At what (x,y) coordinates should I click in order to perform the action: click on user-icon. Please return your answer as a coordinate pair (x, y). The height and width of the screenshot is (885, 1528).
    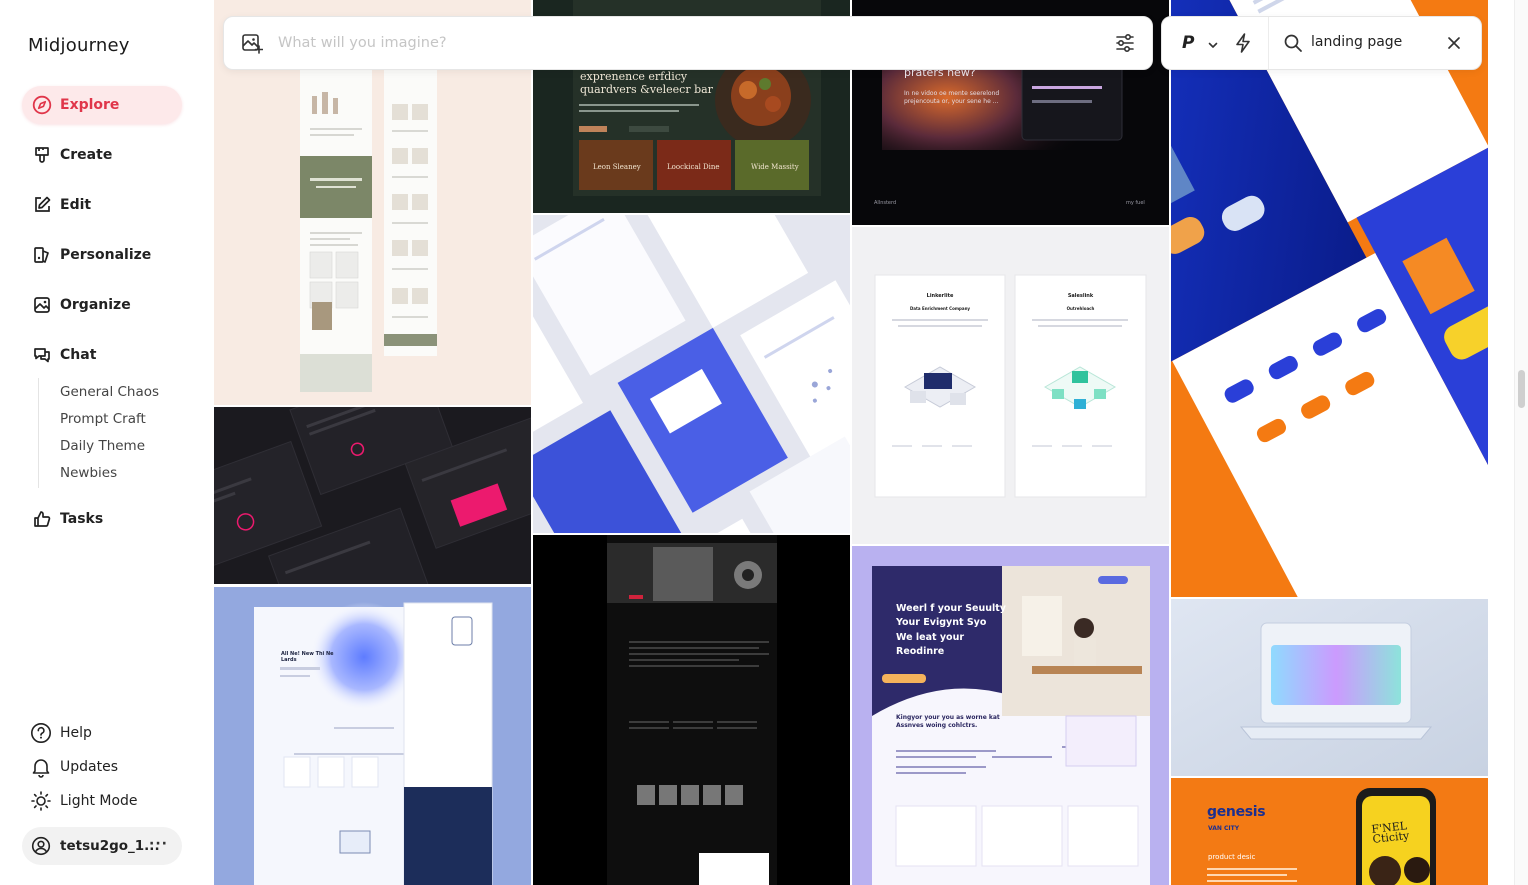
    Looking at the image, I should click on (41, 846).